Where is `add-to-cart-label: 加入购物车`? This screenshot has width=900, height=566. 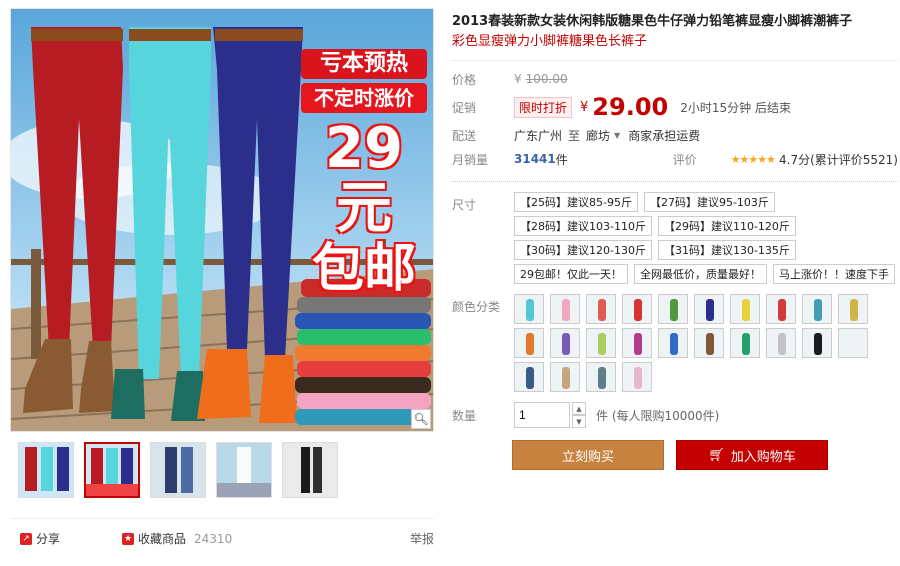 add-to-cart-label: 加入购物车 is located at coordinates (763, 457).